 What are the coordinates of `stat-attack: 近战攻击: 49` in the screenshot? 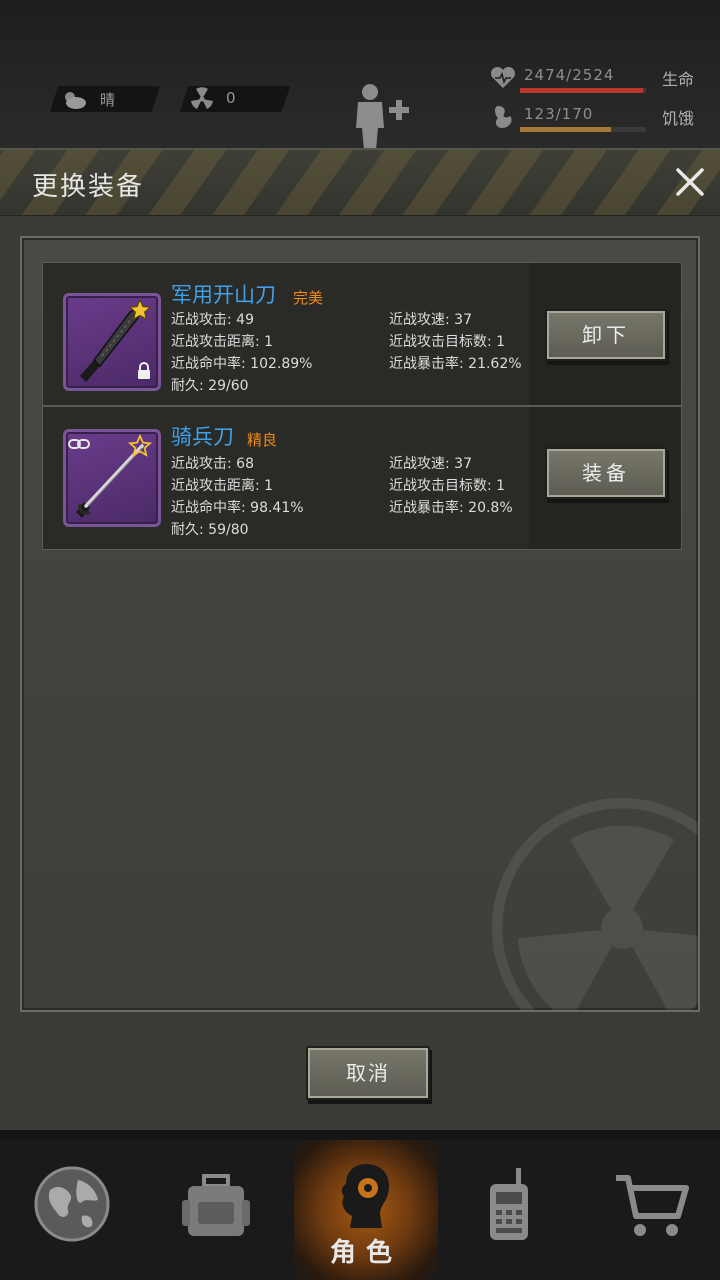 It's located at (212, 320).